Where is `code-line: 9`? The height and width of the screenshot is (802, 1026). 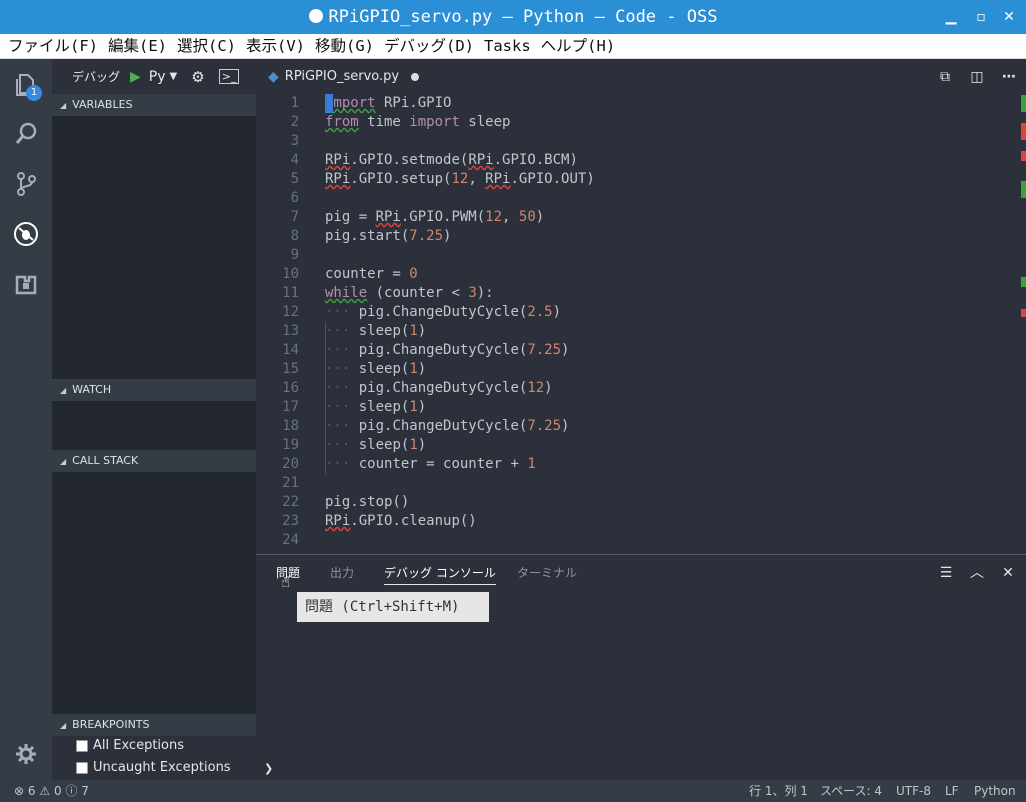 code-line: 9 is located at coordinates (636, 255).